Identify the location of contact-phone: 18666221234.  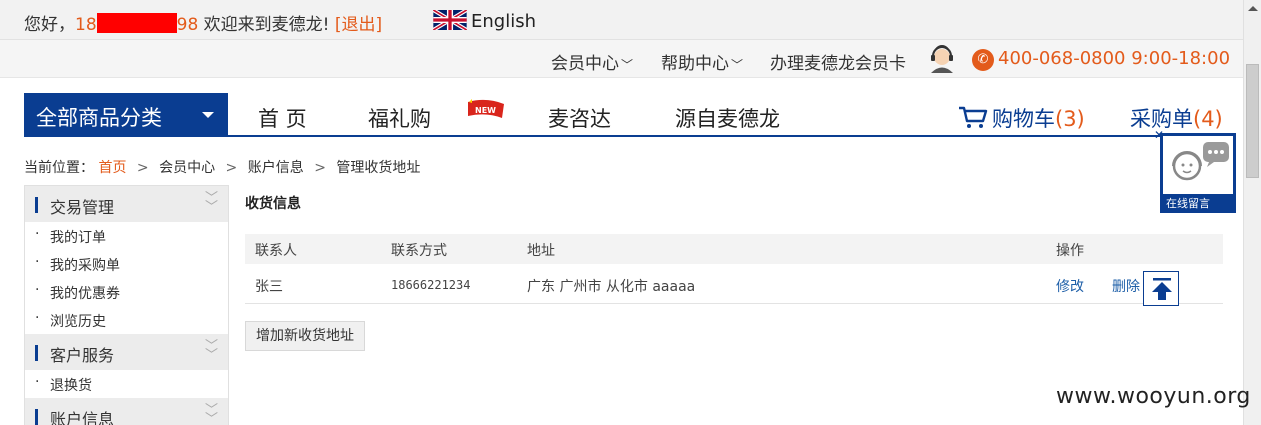
(431, 285).